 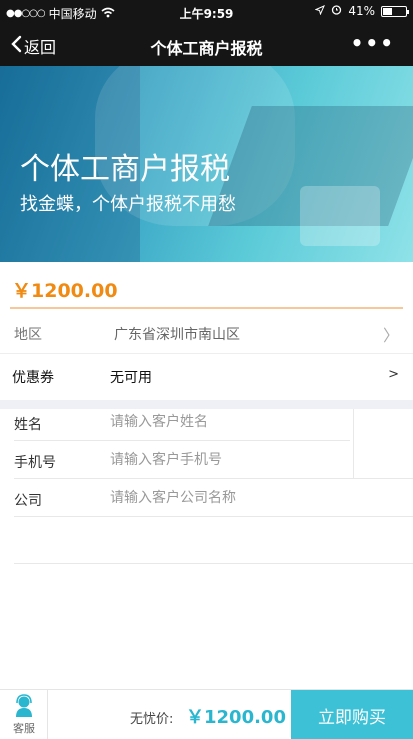 I want to click on name-input, so click(x=225, y=422).